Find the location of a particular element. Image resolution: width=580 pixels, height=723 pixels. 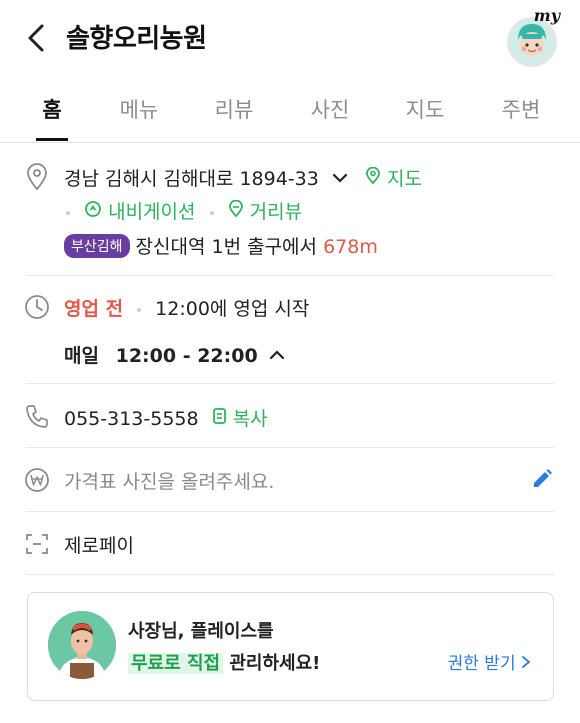

status-badge: 영업 전 is located at coordinates (94, 309).